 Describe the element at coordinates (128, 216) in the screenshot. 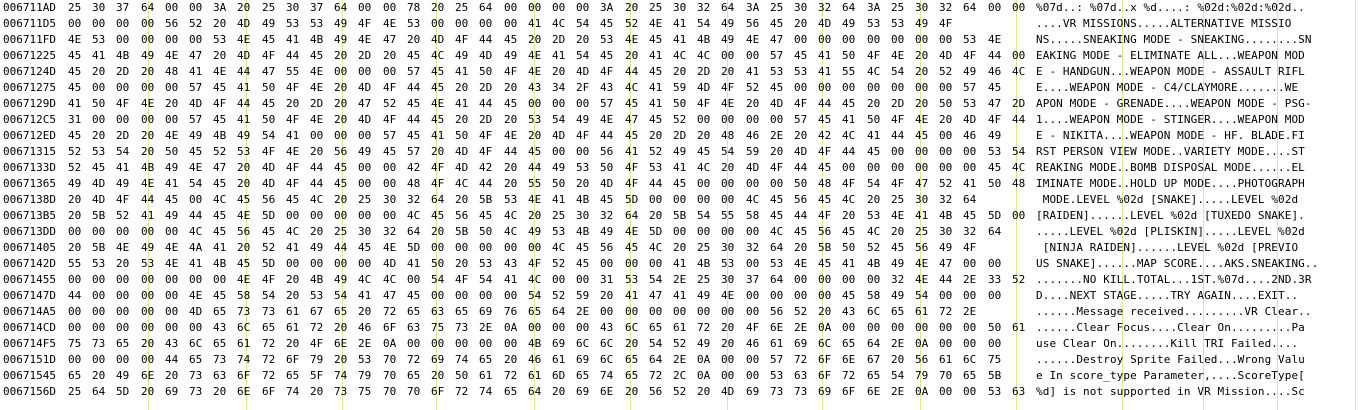

I see `hex-byte: 52` at that location.